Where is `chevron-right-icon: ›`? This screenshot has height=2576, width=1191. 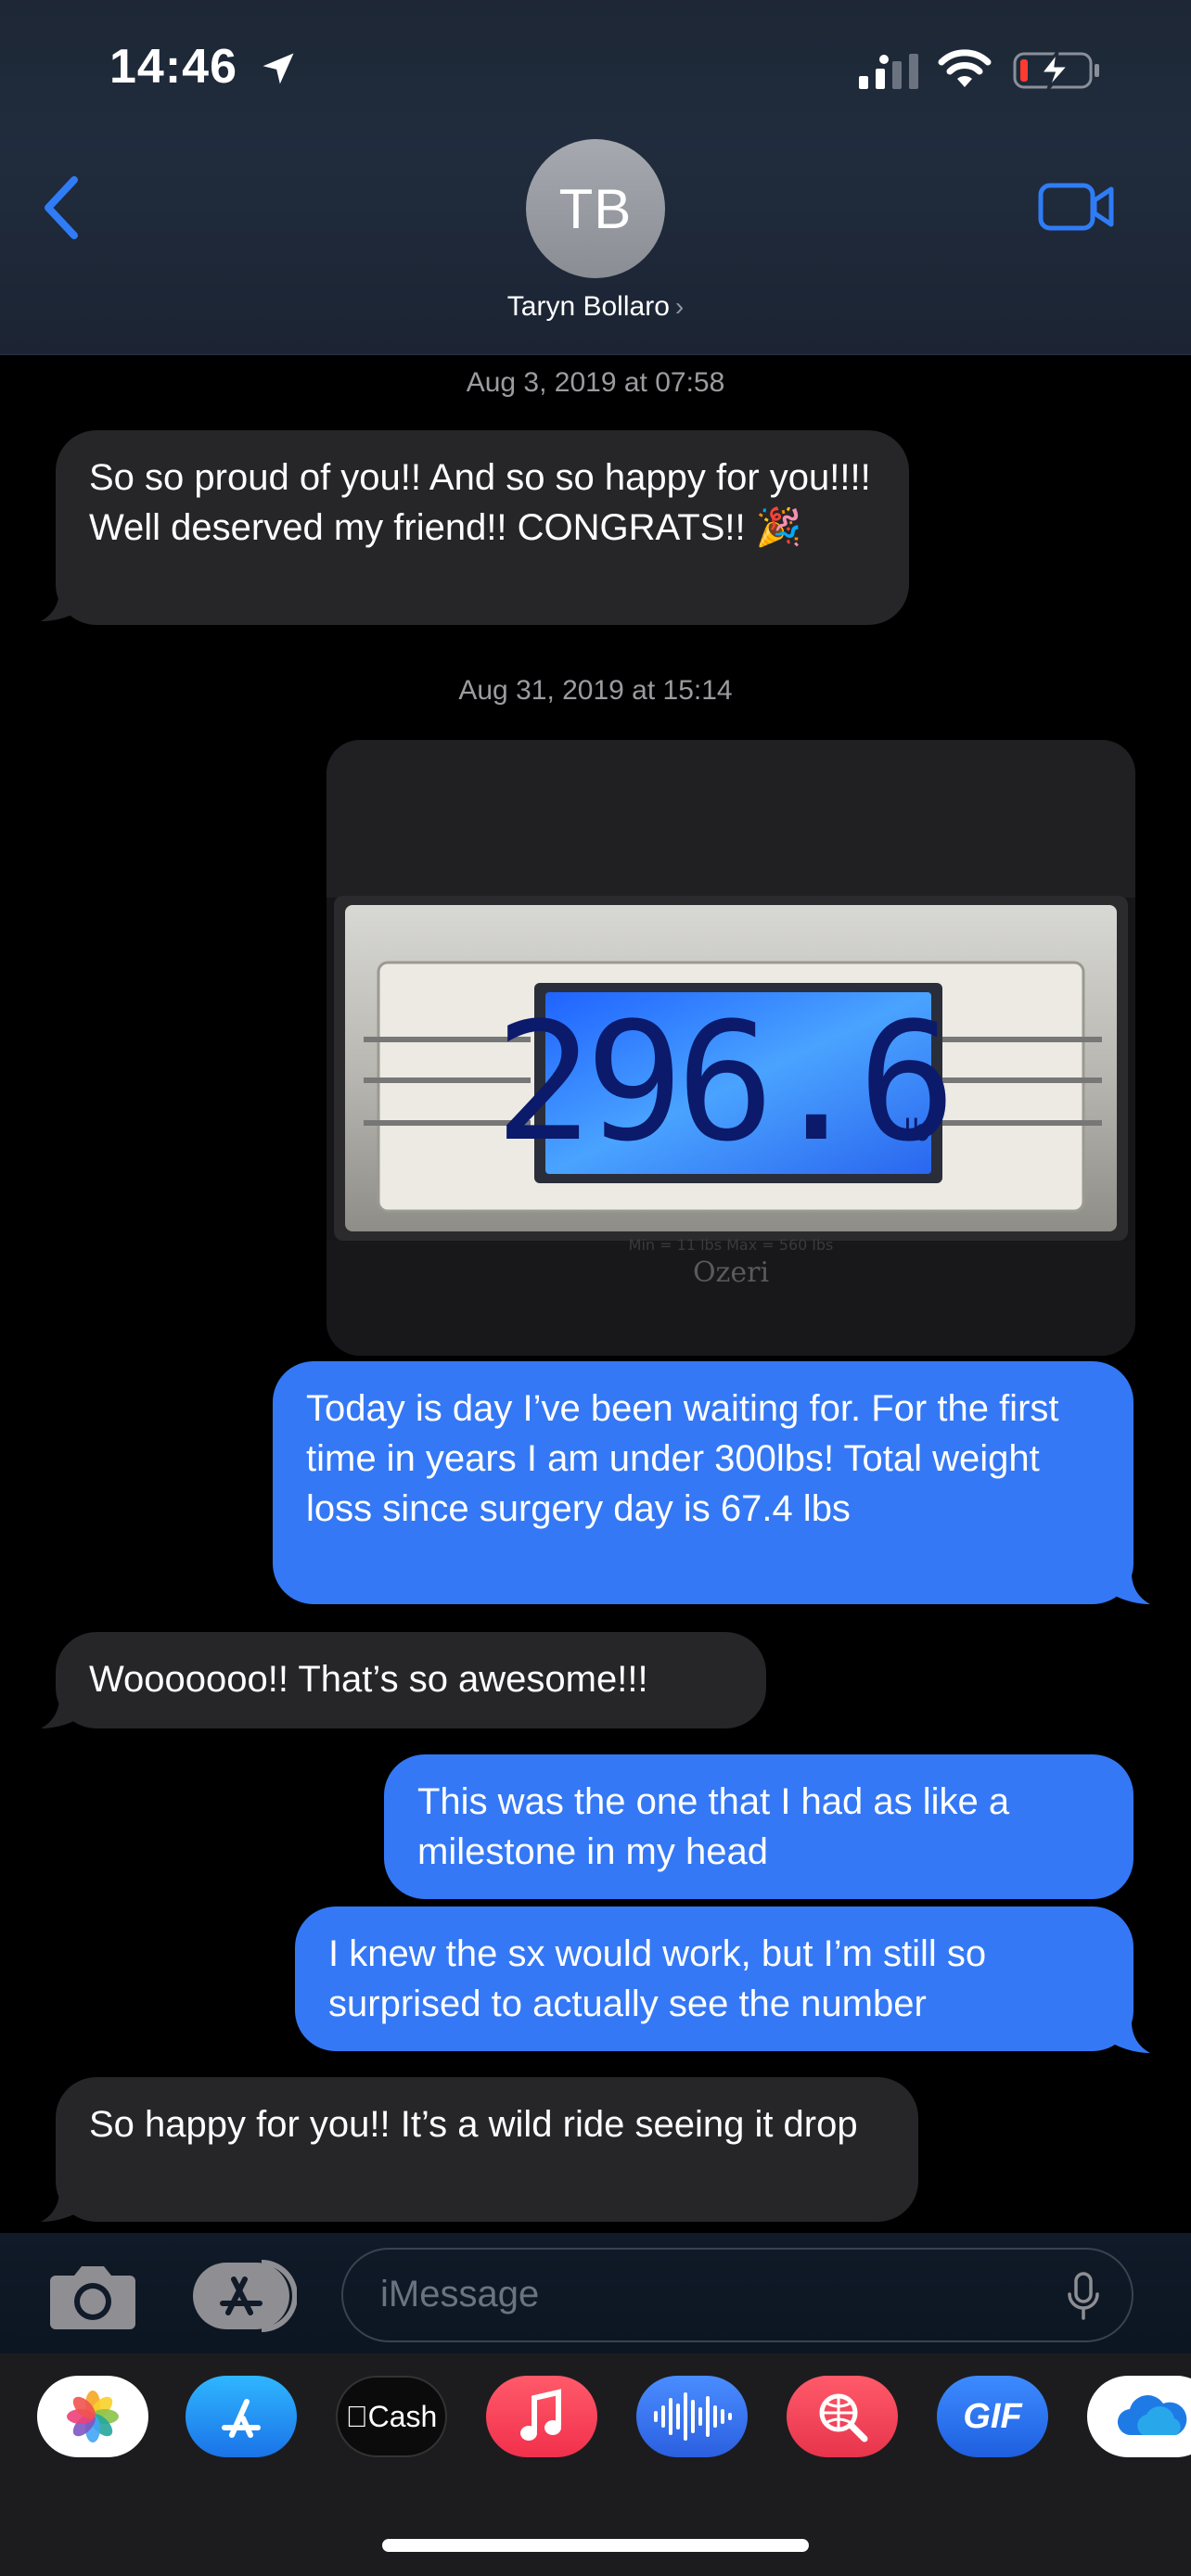 chevron-right-icon: › is located at coordinates (679, 306).